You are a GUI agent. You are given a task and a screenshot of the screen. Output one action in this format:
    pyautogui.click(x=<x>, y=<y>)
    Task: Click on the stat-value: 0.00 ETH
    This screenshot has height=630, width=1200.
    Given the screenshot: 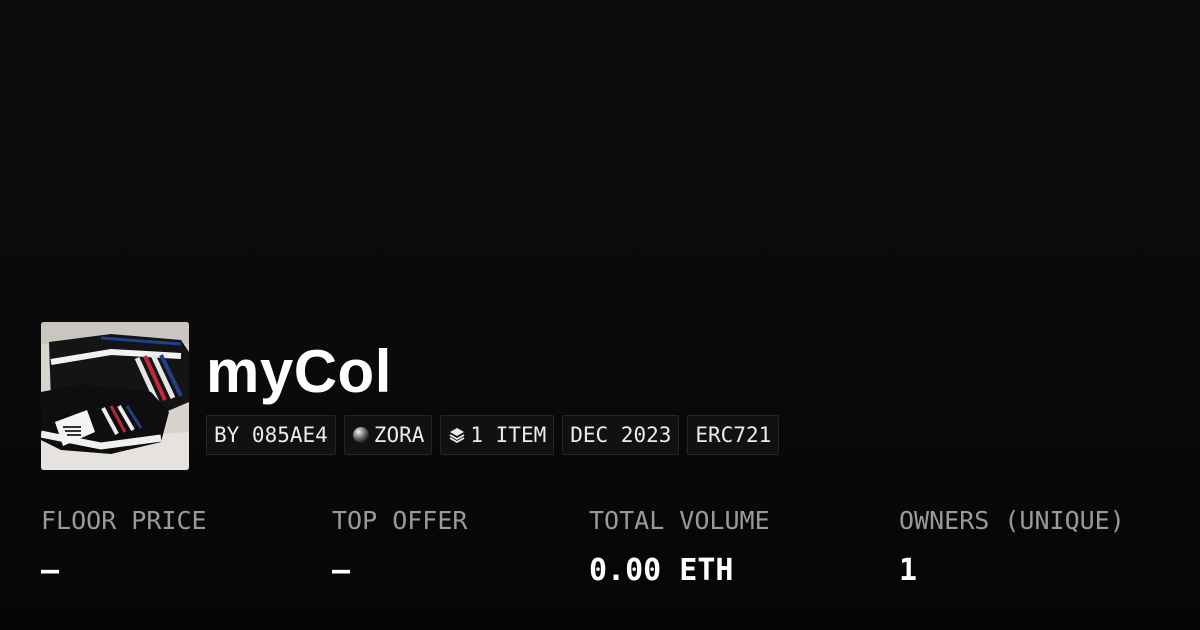 What is the action you would take?
    pyautogui.click(x=661, y=570)
    